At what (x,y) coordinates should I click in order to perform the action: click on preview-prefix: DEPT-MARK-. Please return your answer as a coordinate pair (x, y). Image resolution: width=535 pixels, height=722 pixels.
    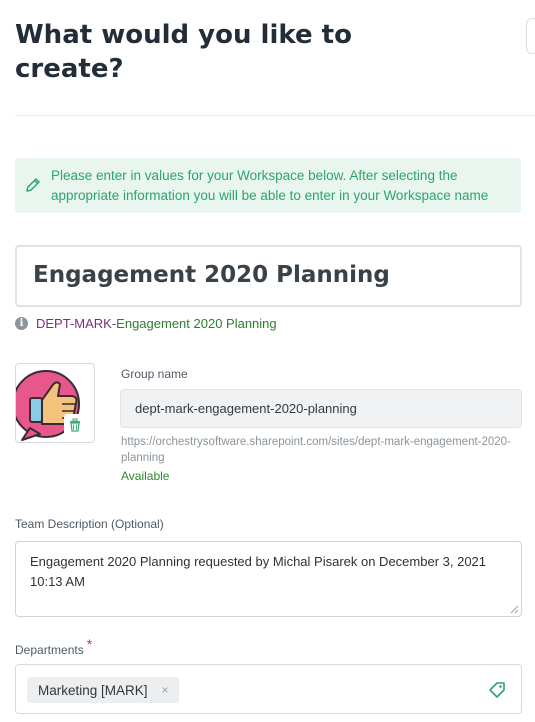
    Looking at the image, I should click on (76, 323).